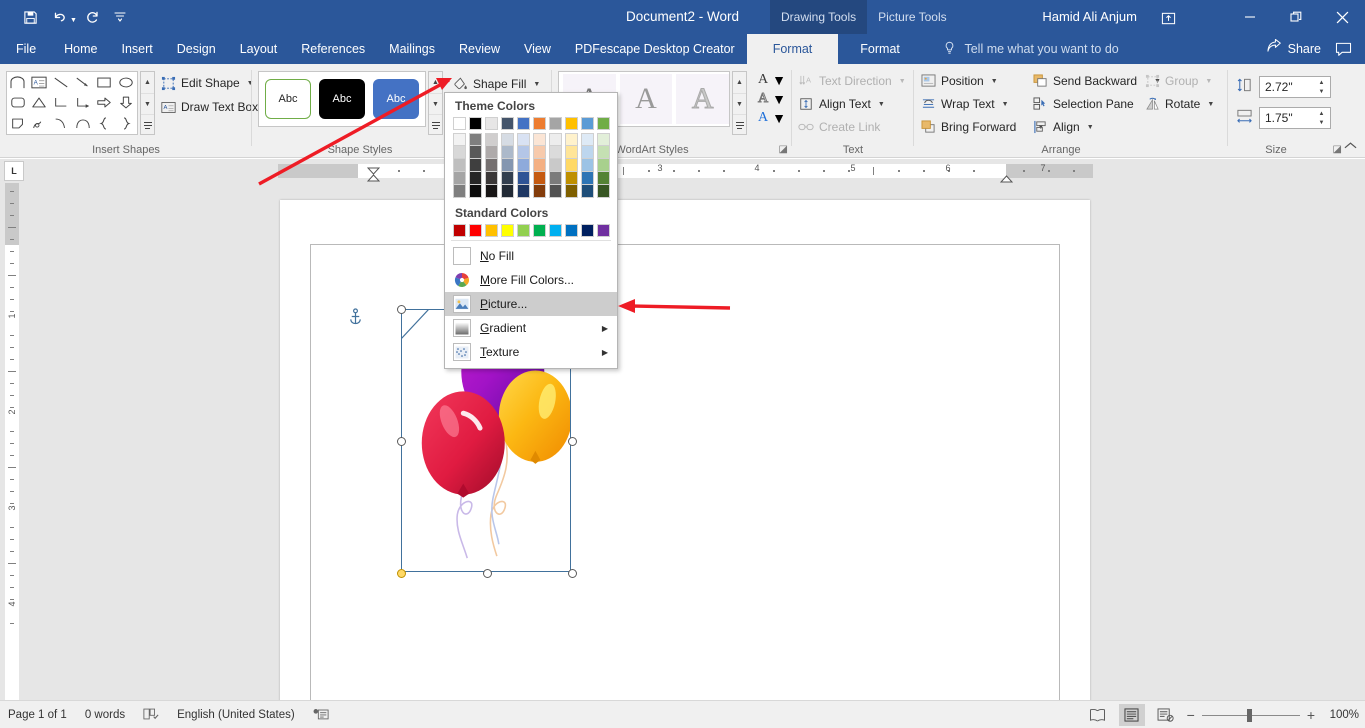 This screenshot has height=728, width=1365. What do you see at coordinates (1295, 118) in the screenshot?
I see `shape-width-input: 1.75" ▲ ▼` at bounding box center [1295, 118].